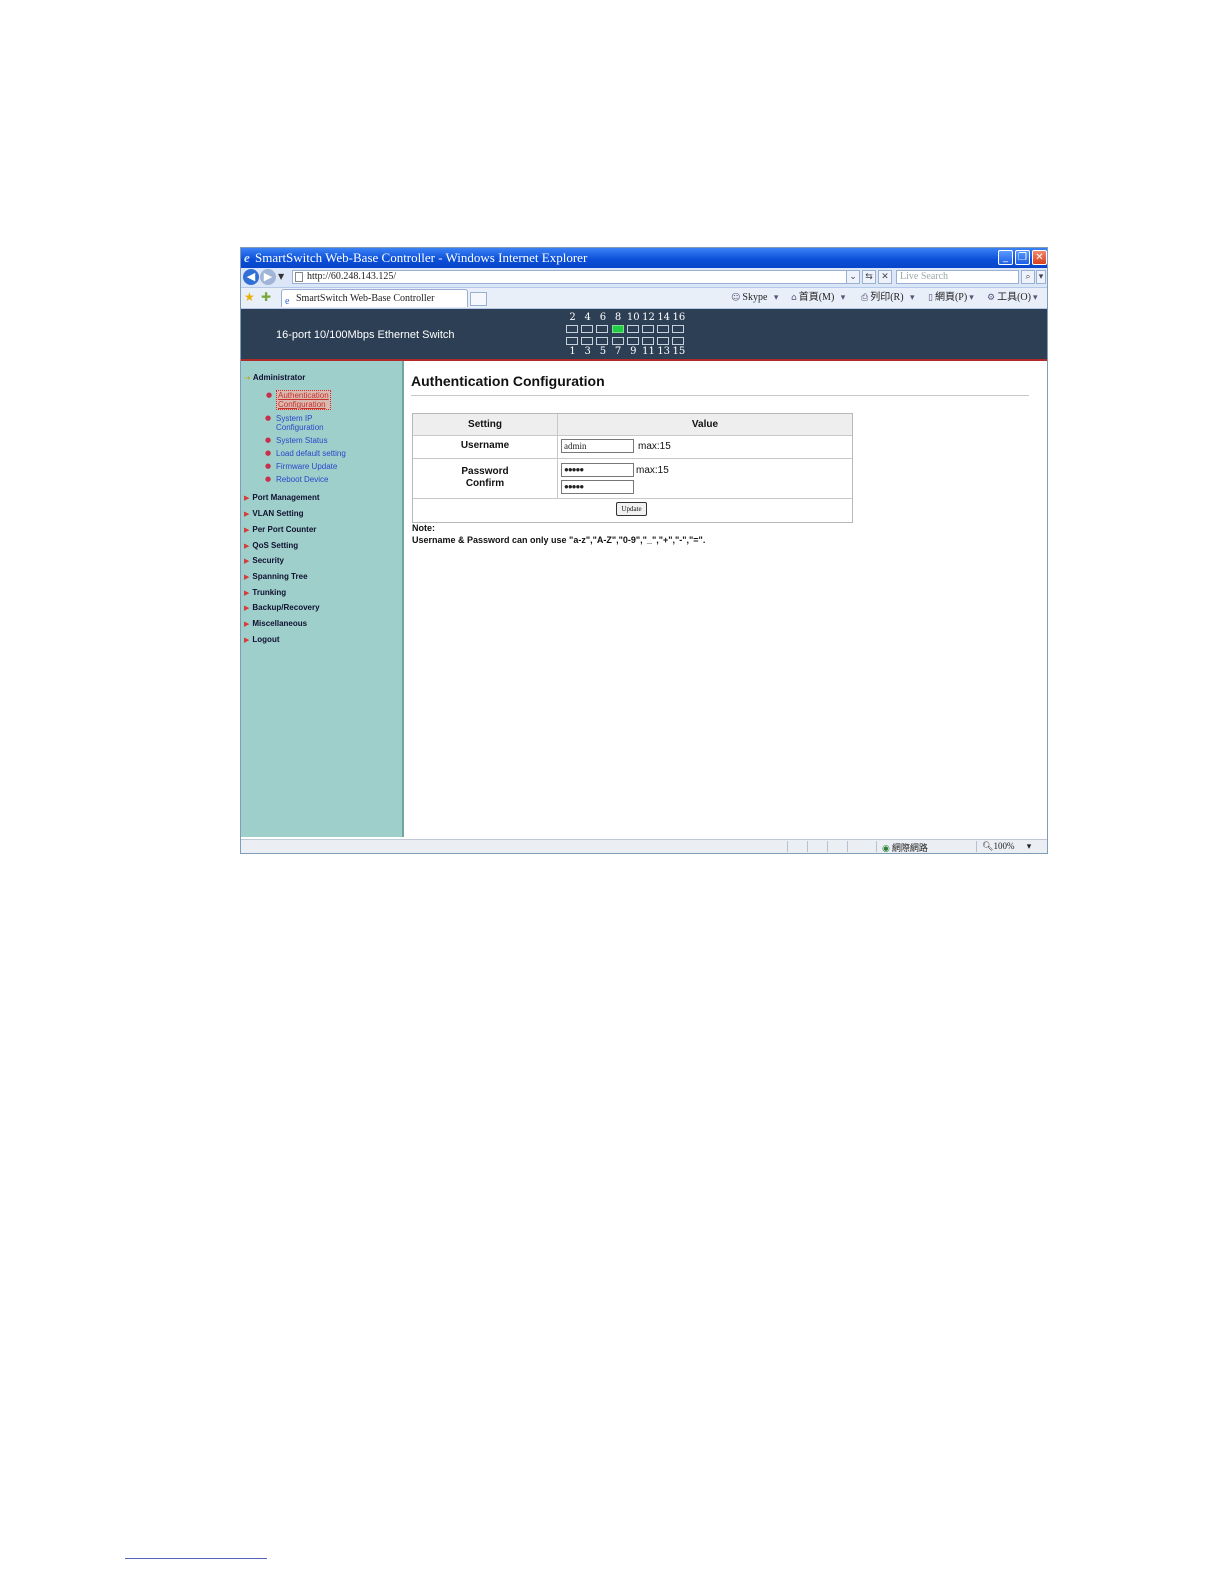  What do you see at coordinates (365, 335) in the screenshot?
I see `device-name: 16-port 10/100Mbps Ethernet Switch` at bounding box center [365, 335].